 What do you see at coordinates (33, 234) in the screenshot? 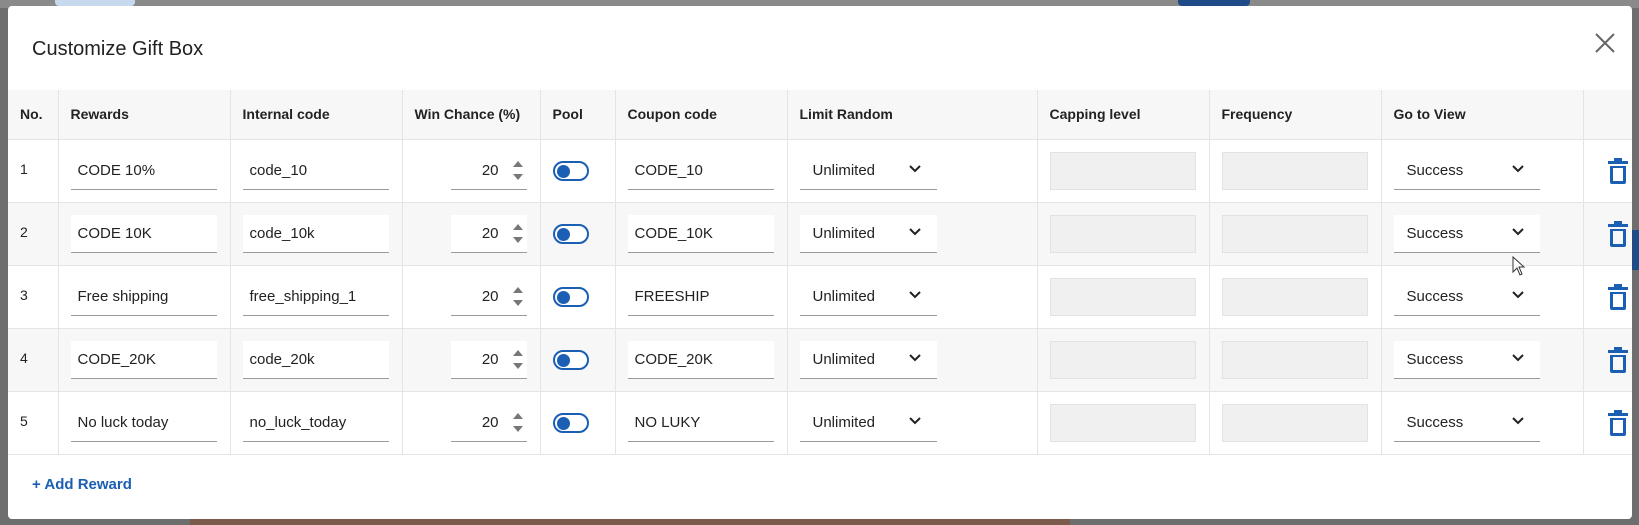
I see `row-number: 2` at bounding box center [33, 234].